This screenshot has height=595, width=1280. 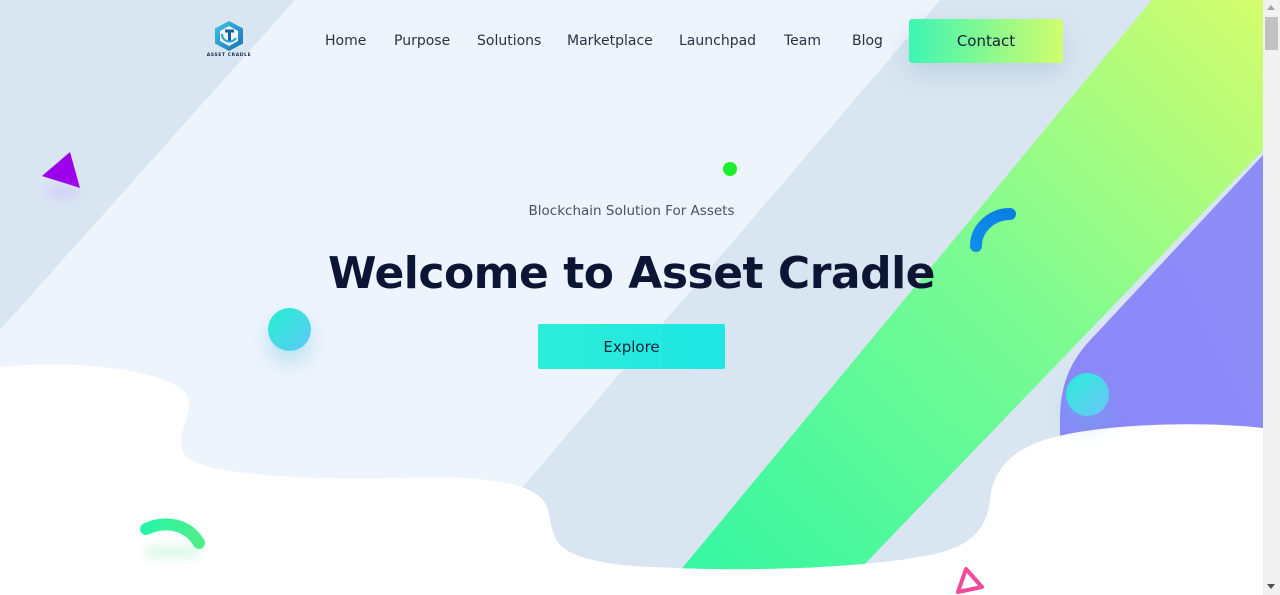 What do you see at coordinates (717, 41) in the screenshot?
I see `nav-item-launchpad: Launchpad` at bounding box center [717, 41].